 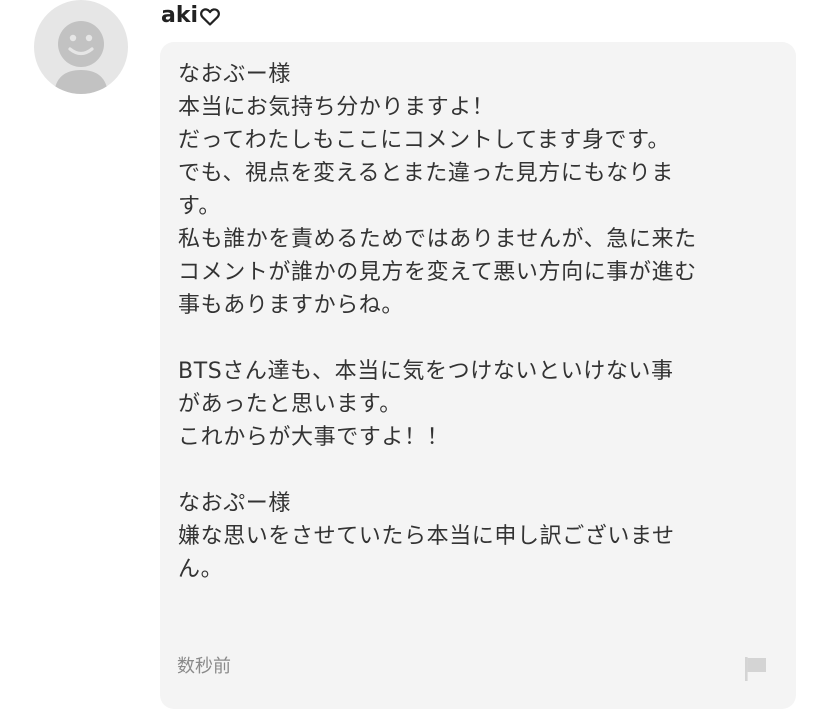 What do you see at coordinates (204, 666) in the screenshot?
I see `comment-timestamp: 数秒前` at bounding box center [204, 666].